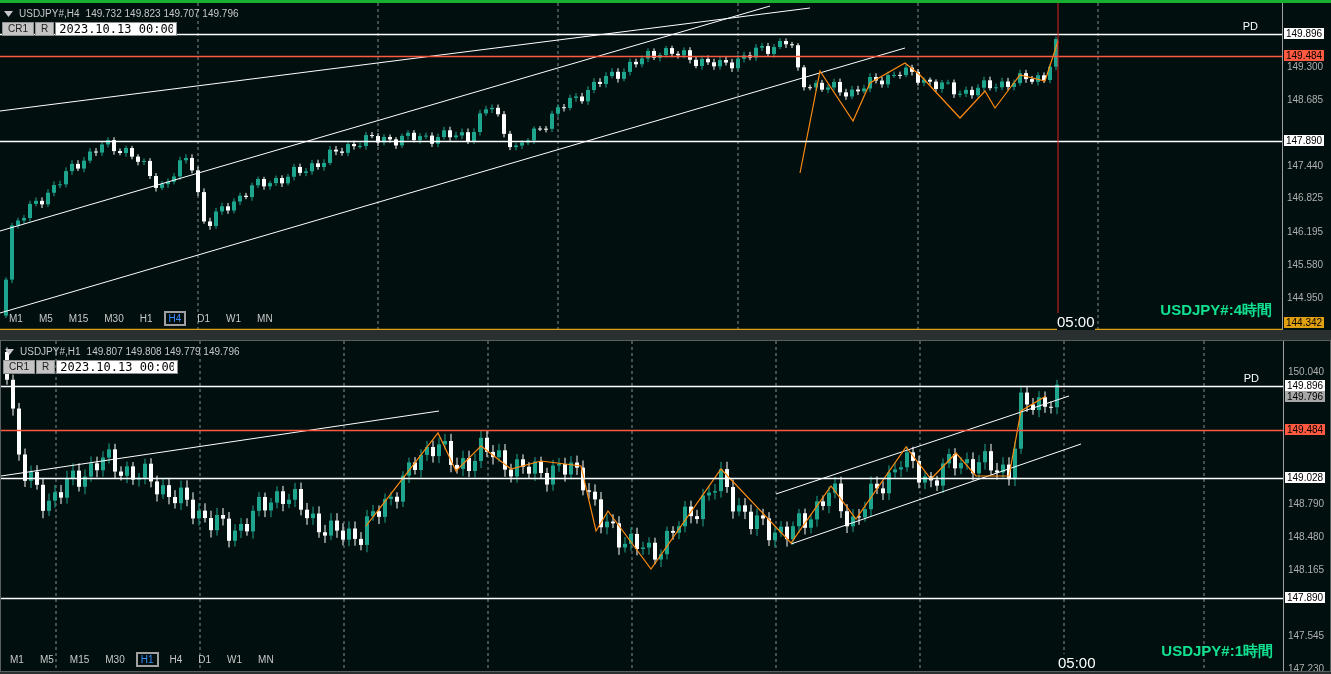 The width and height of the screenshot is (1331, 674). I want to click on price-tick: 145.580, so click(1305, 264).